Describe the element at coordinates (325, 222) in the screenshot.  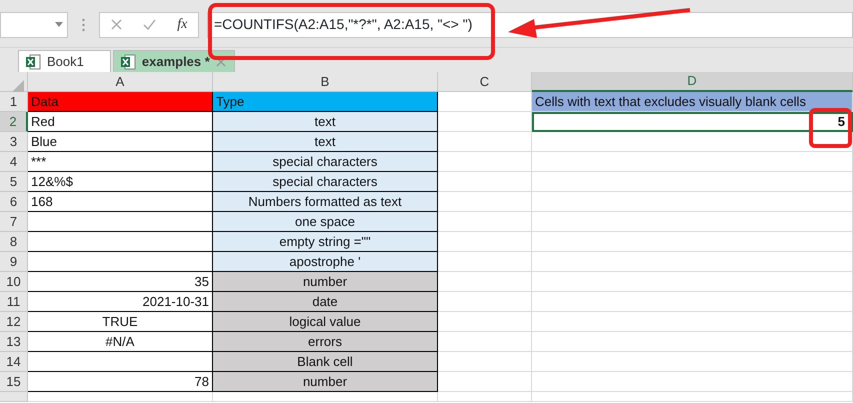
I see `cell: one space` at that location.